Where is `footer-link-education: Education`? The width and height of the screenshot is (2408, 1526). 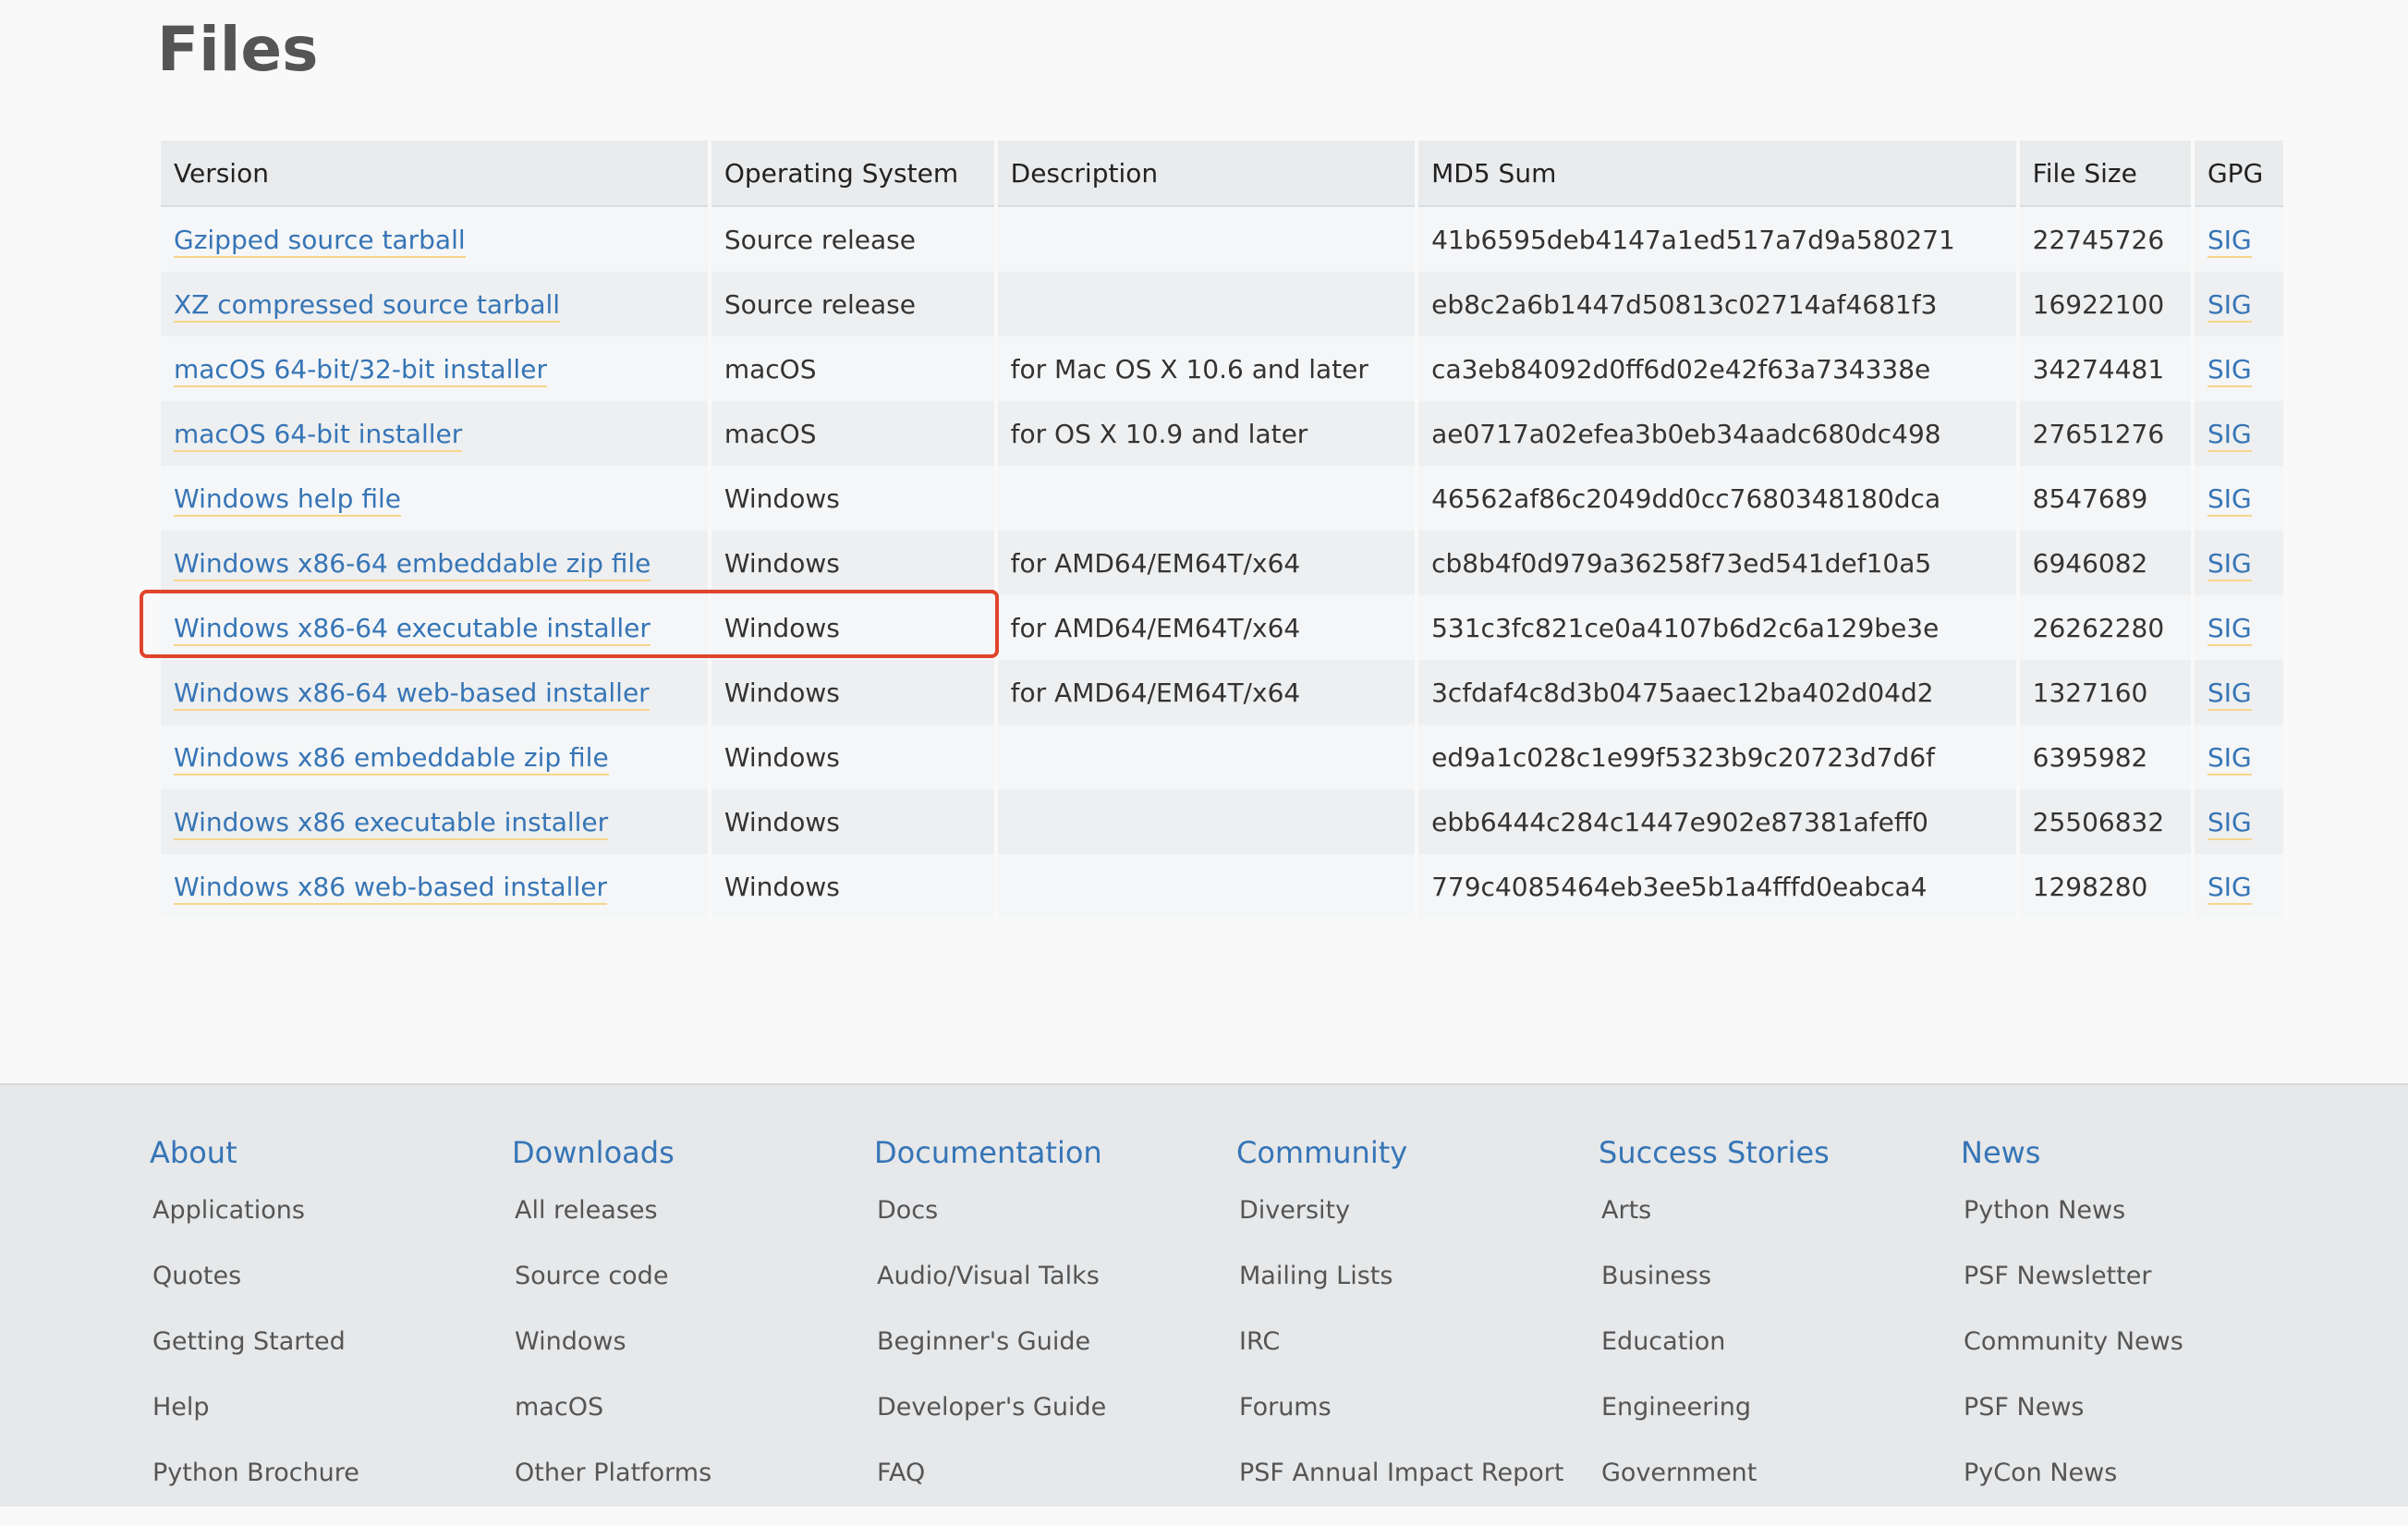 footer-link-education: Education is located at coordinates (1775, 1362).